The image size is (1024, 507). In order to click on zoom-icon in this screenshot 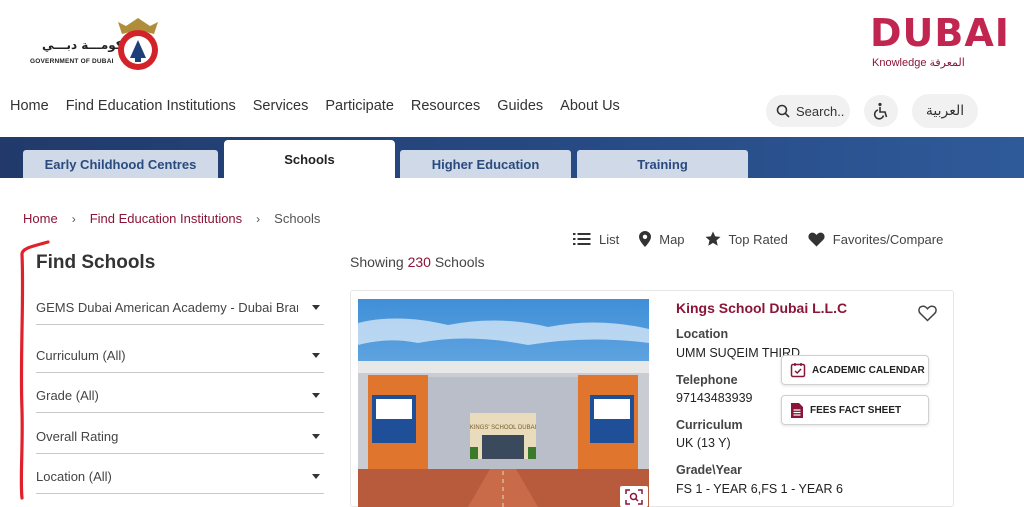, I will do `click(634, 496)`.